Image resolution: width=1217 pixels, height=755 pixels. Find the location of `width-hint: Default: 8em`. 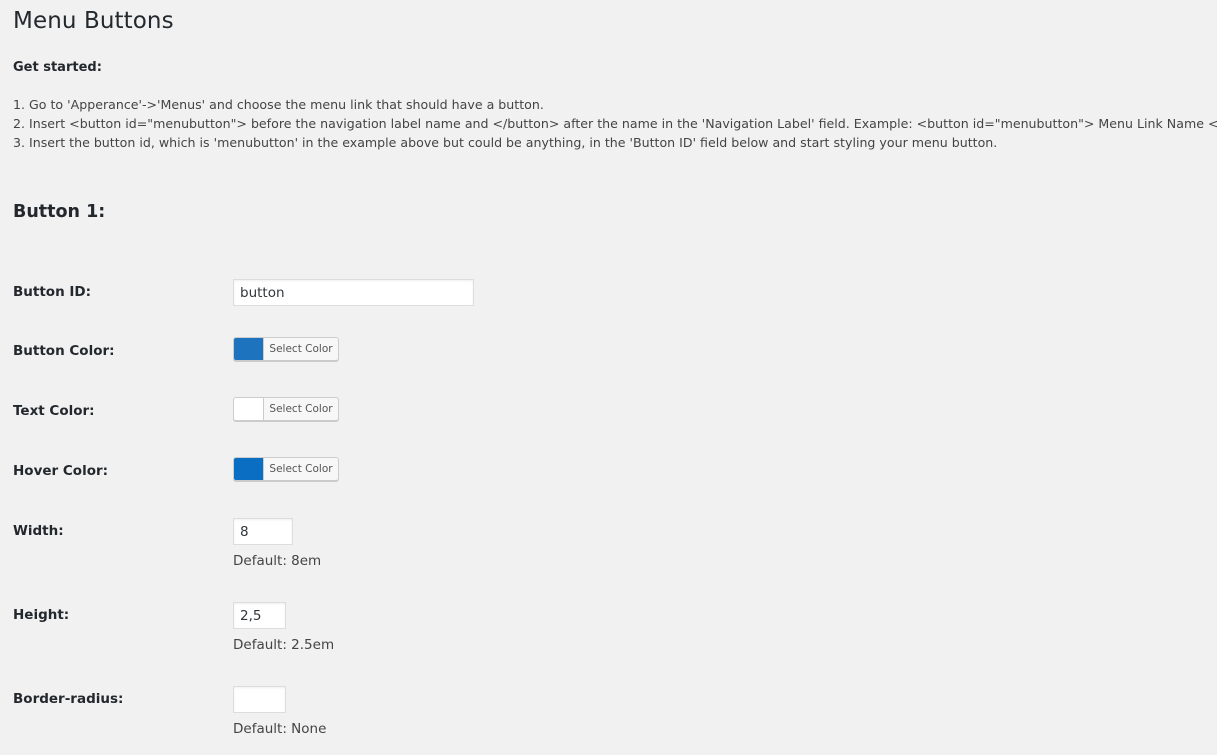

width-hint: Default: 8em is located at coordinates (277, 561).